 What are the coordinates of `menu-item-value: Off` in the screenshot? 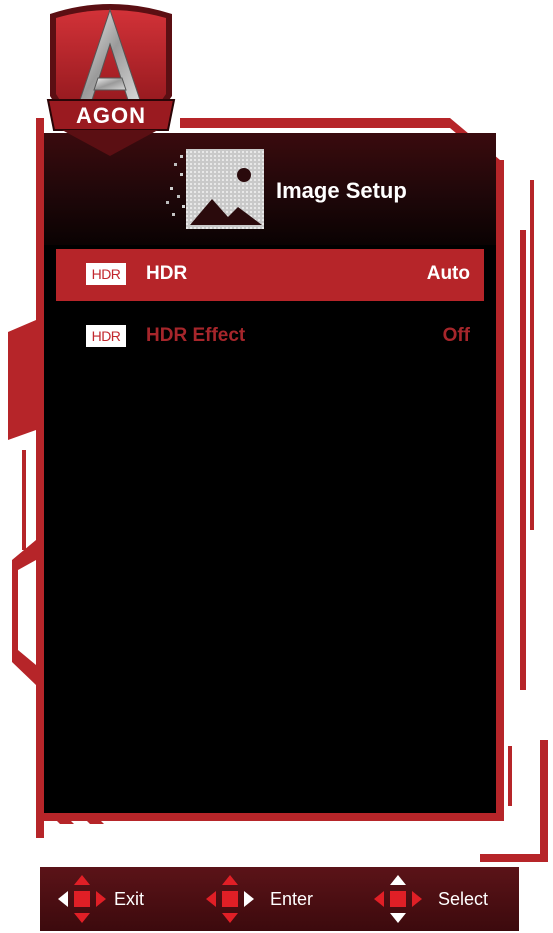 It's located at (456, 335).